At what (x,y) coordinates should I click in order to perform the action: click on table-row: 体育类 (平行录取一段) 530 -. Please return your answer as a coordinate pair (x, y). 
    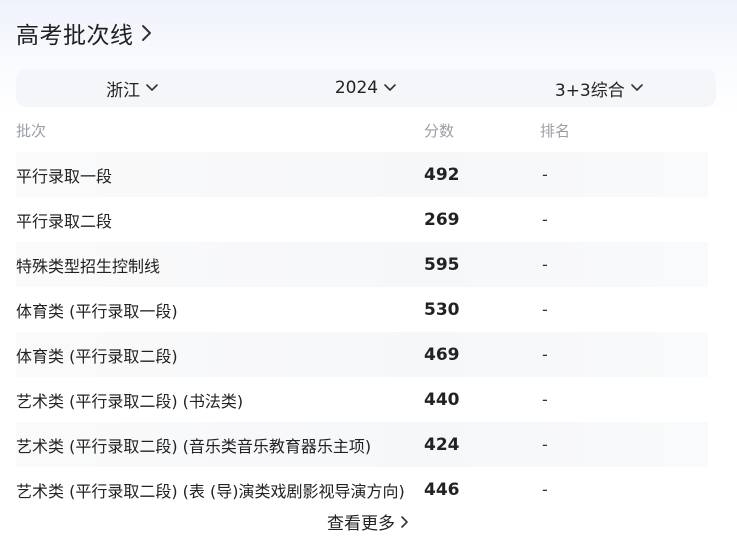
    Looking at the image, I should click on (362, 309).